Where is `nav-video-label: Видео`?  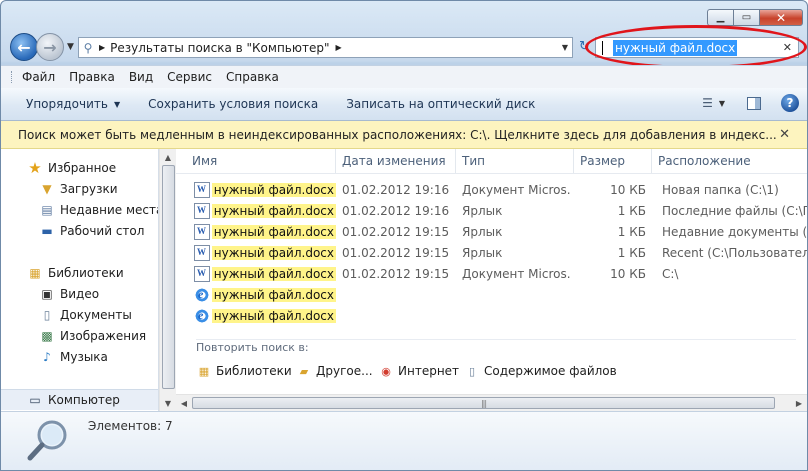
nav-video-label: Видео is located at coordinates (80, 294).